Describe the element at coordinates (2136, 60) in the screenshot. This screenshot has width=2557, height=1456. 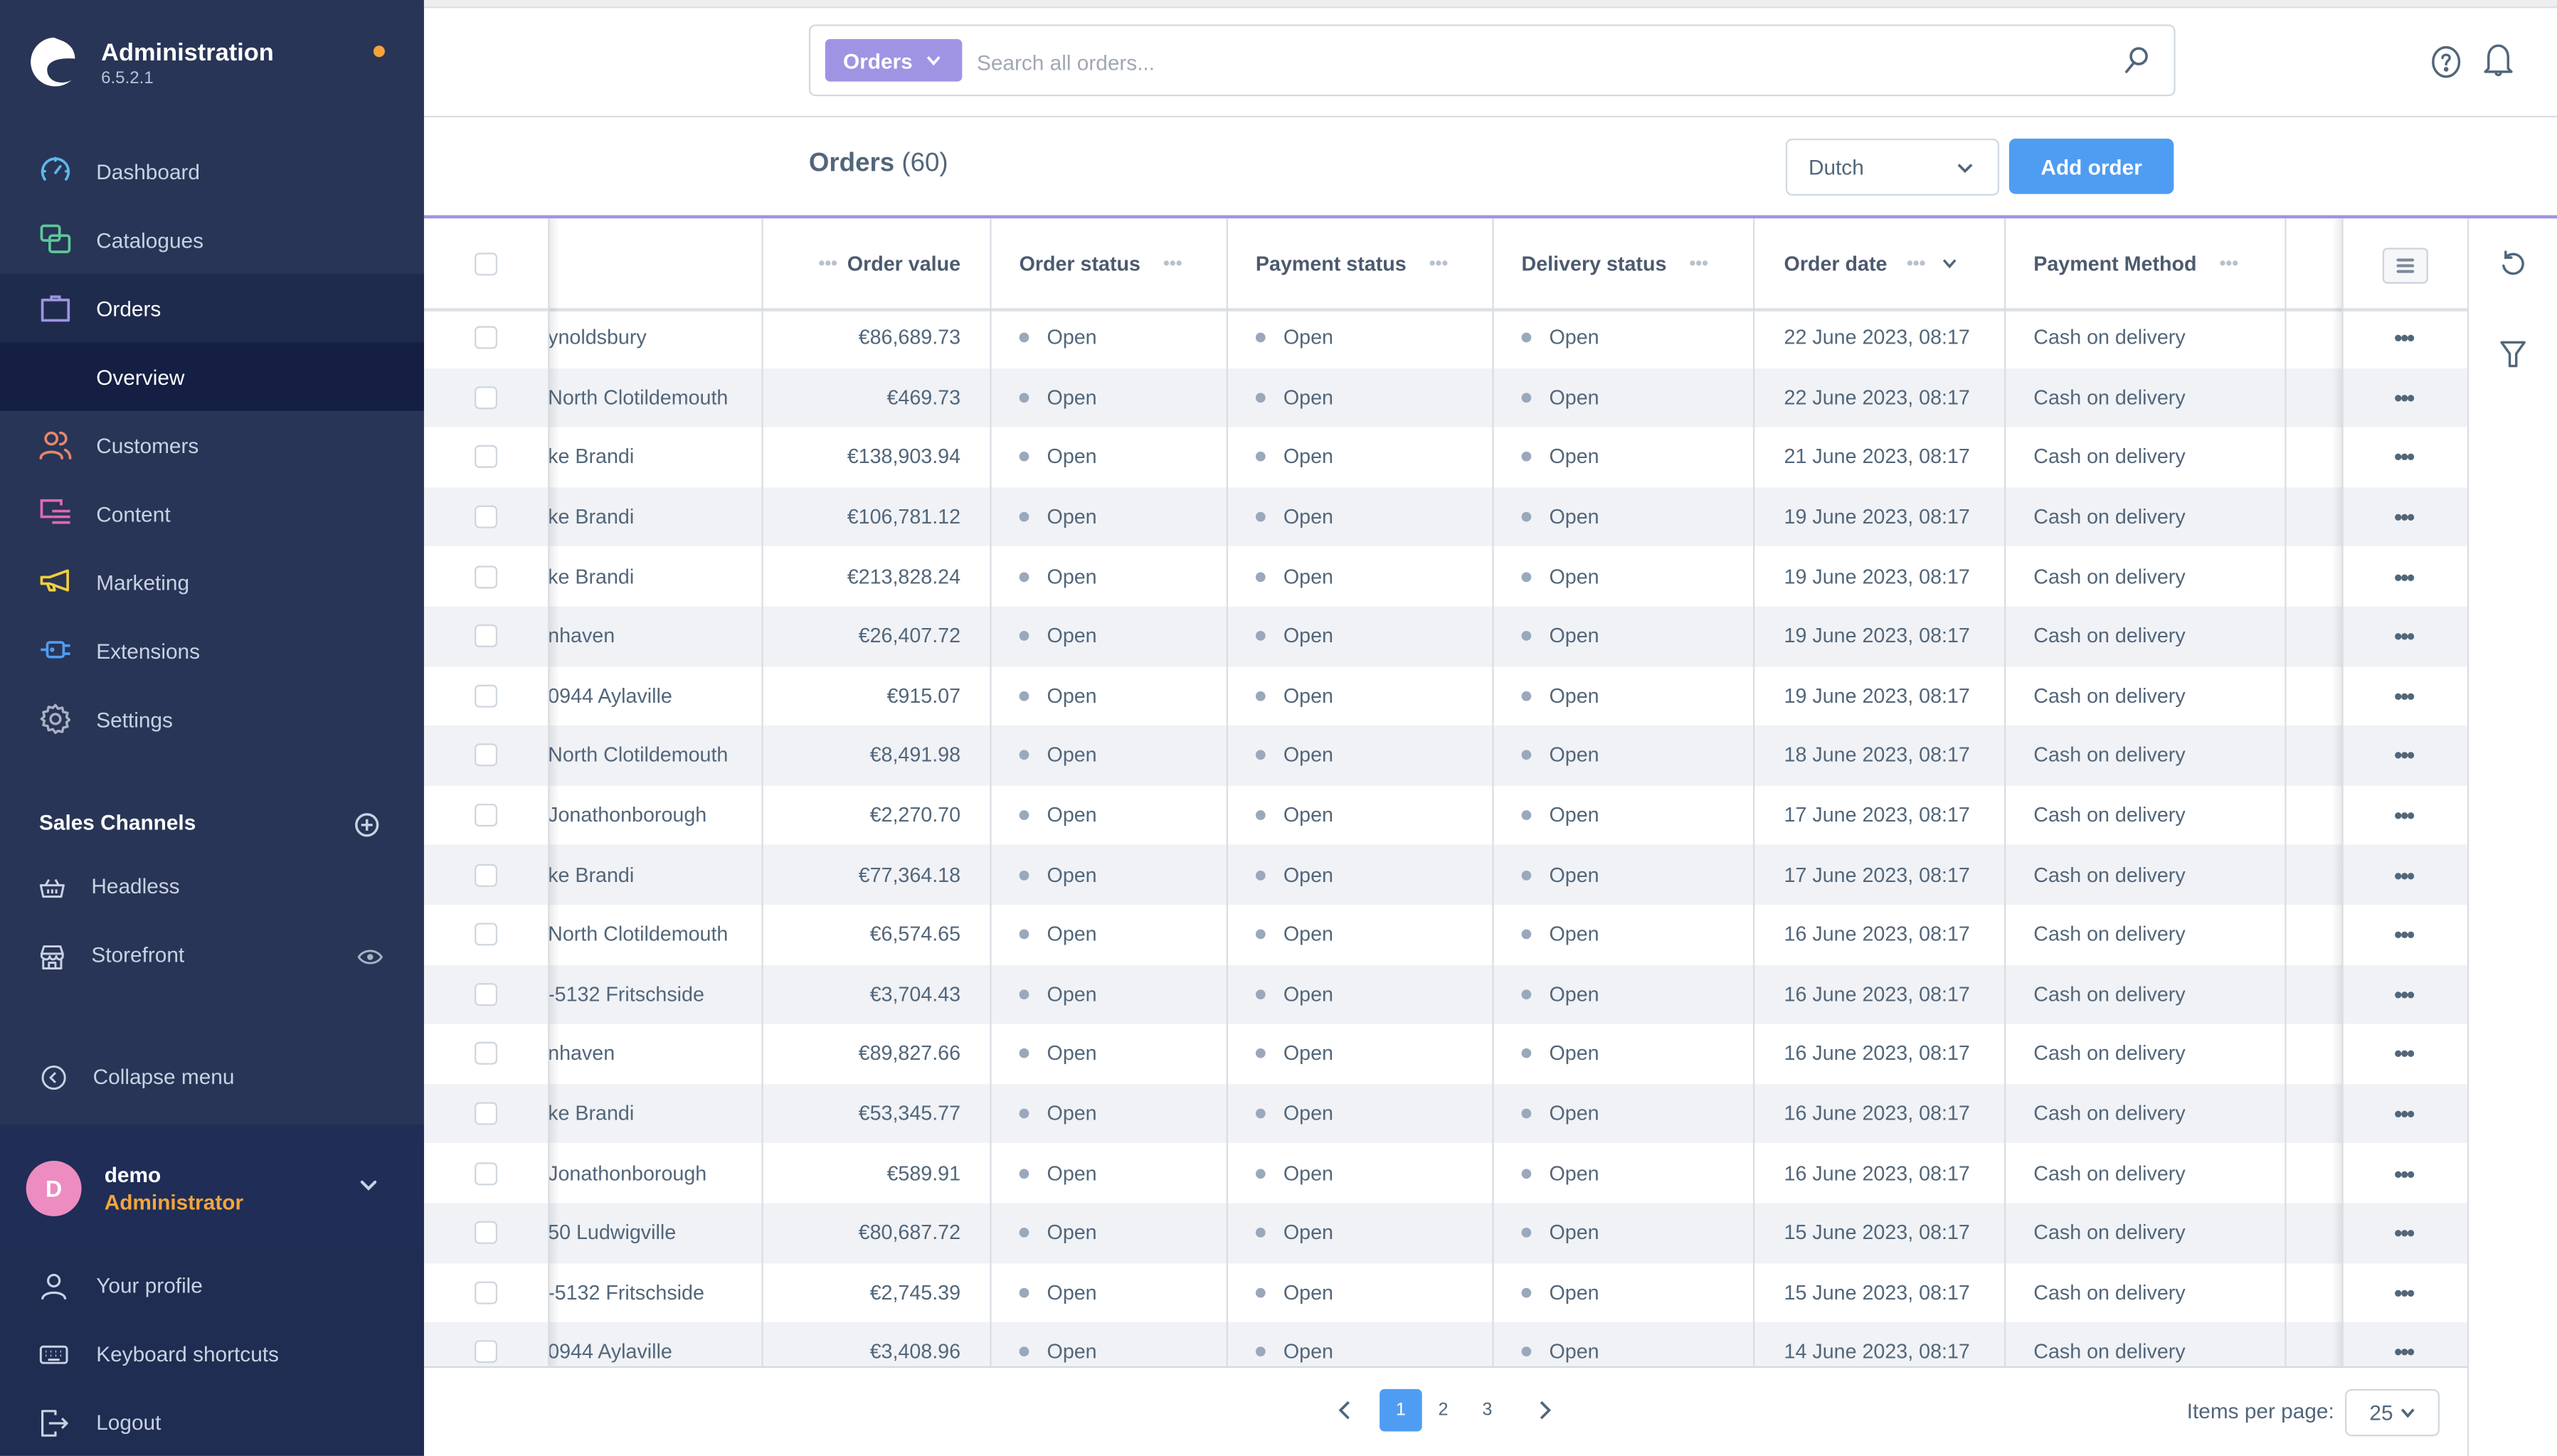
I see `search-icon` at that location.